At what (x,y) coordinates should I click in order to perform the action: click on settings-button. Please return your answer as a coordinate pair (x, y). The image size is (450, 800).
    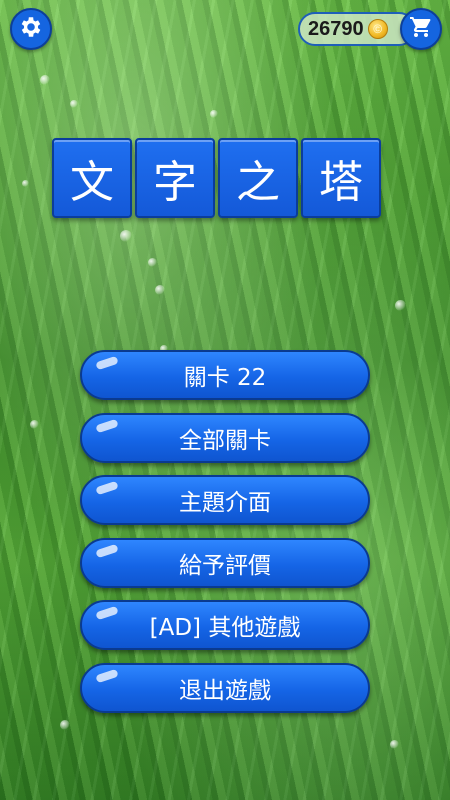
    Looking at the image, I should click on (31, 29).